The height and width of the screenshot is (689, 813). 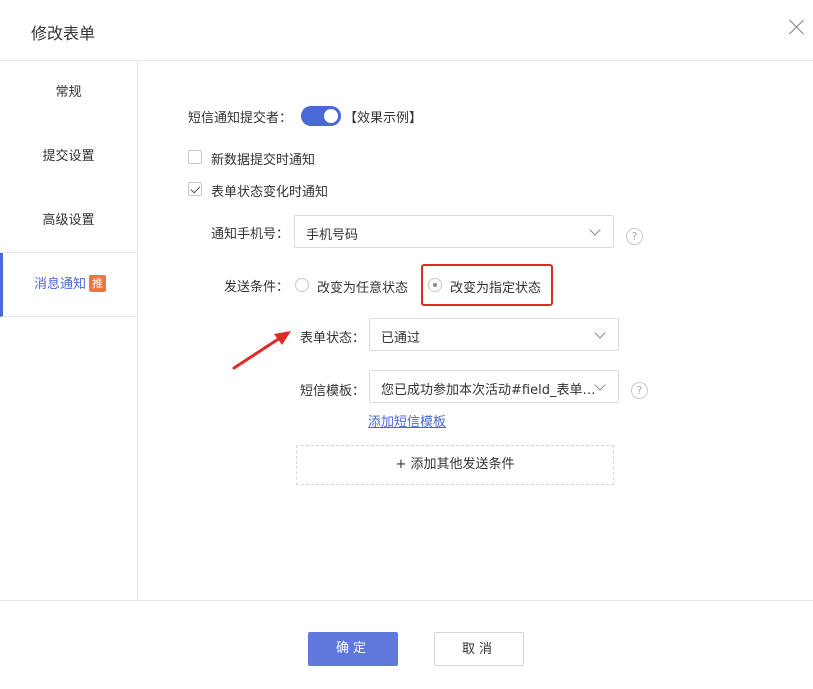 I want to click on sidebar: 常规 提交设置 高级设置 消息通知推, so click(x=69, y=330).